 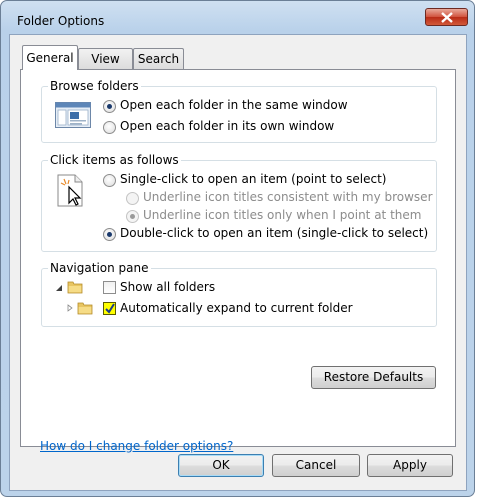 I want to click on restore-defaults-button: Restore Defaults, so click(x=373, y=377).